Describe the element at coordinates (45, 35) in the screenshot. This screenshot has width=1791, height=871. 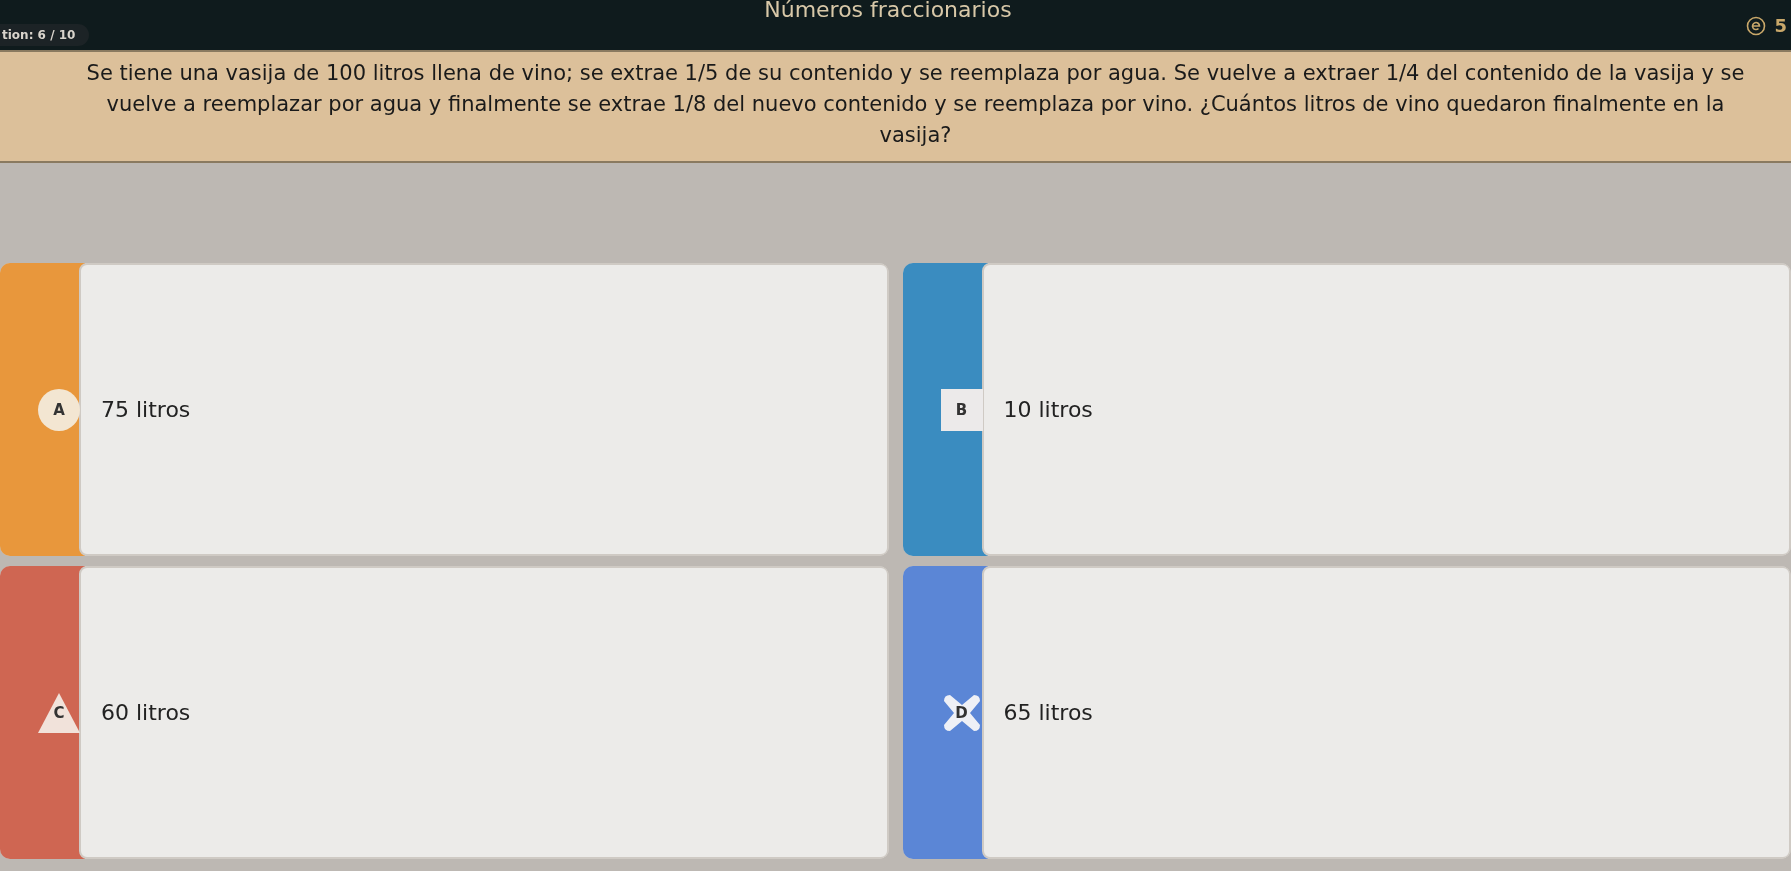
I see `question-counter: tion: 6 / 10` at that location.